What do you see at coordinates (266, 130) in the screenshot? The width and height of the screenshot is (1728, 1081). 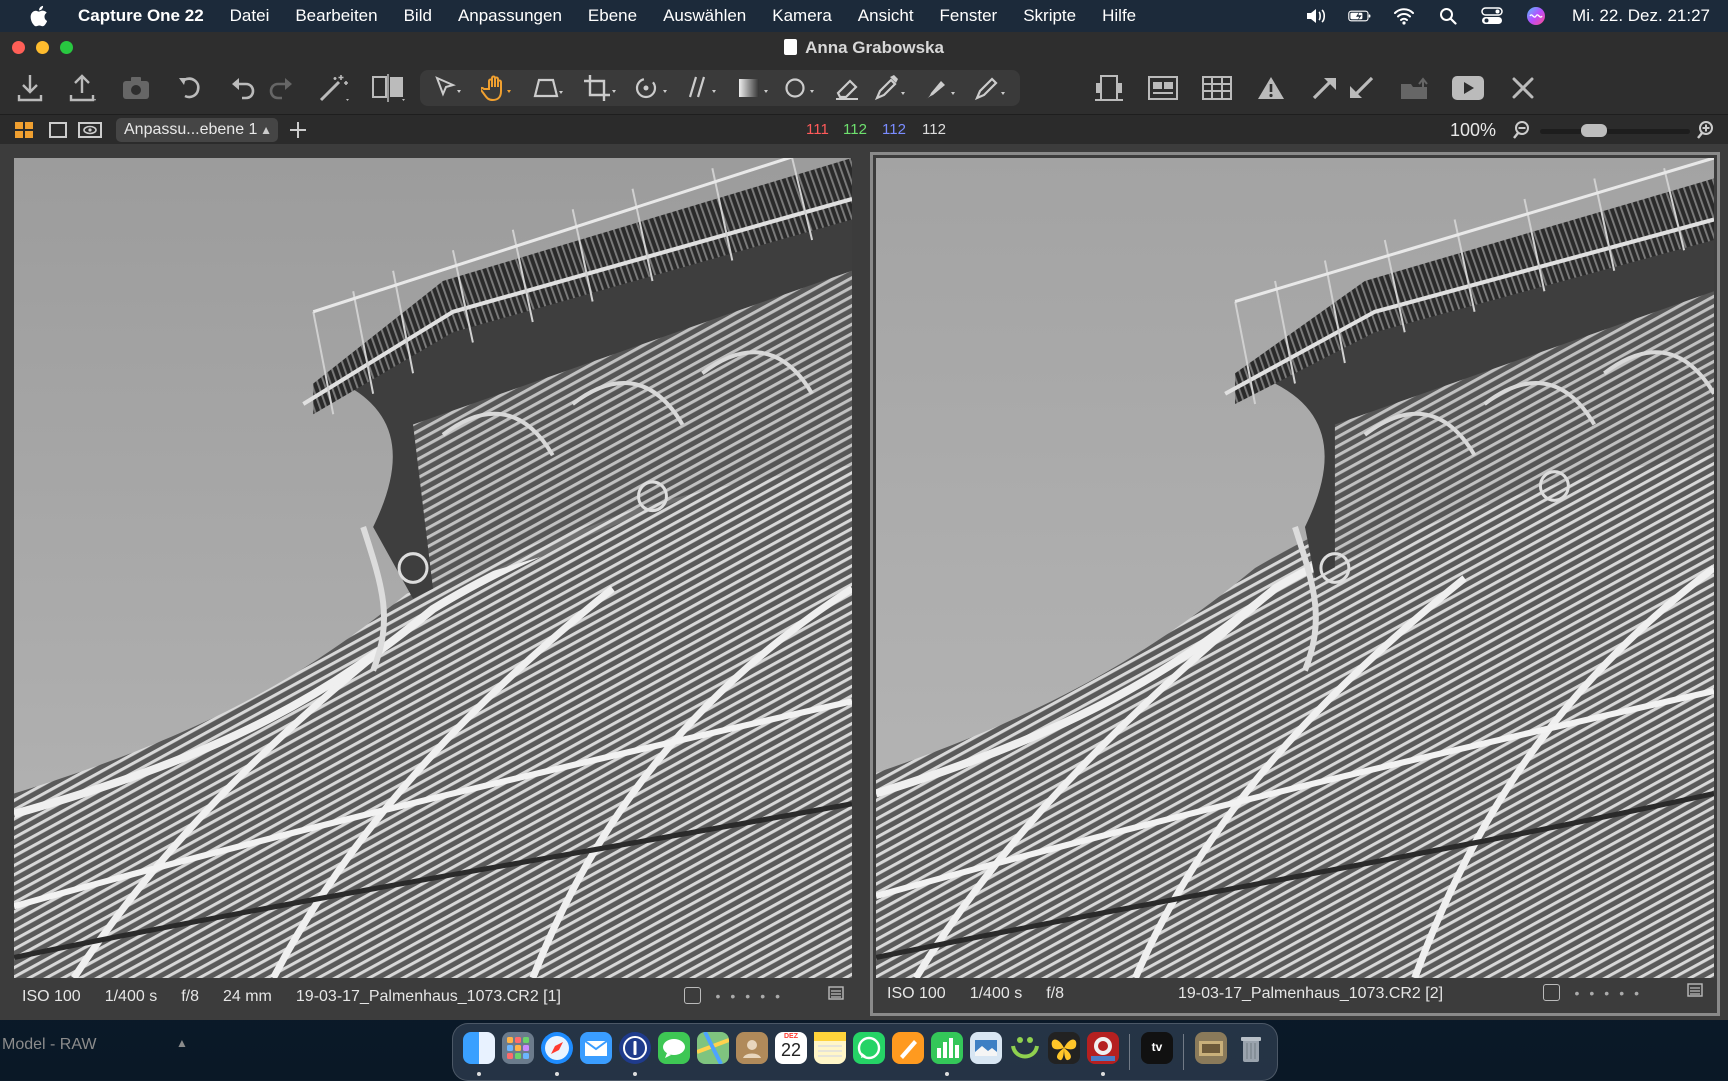 I see `chevron-updown-icon: ▲` at bounding box center [266, 130].